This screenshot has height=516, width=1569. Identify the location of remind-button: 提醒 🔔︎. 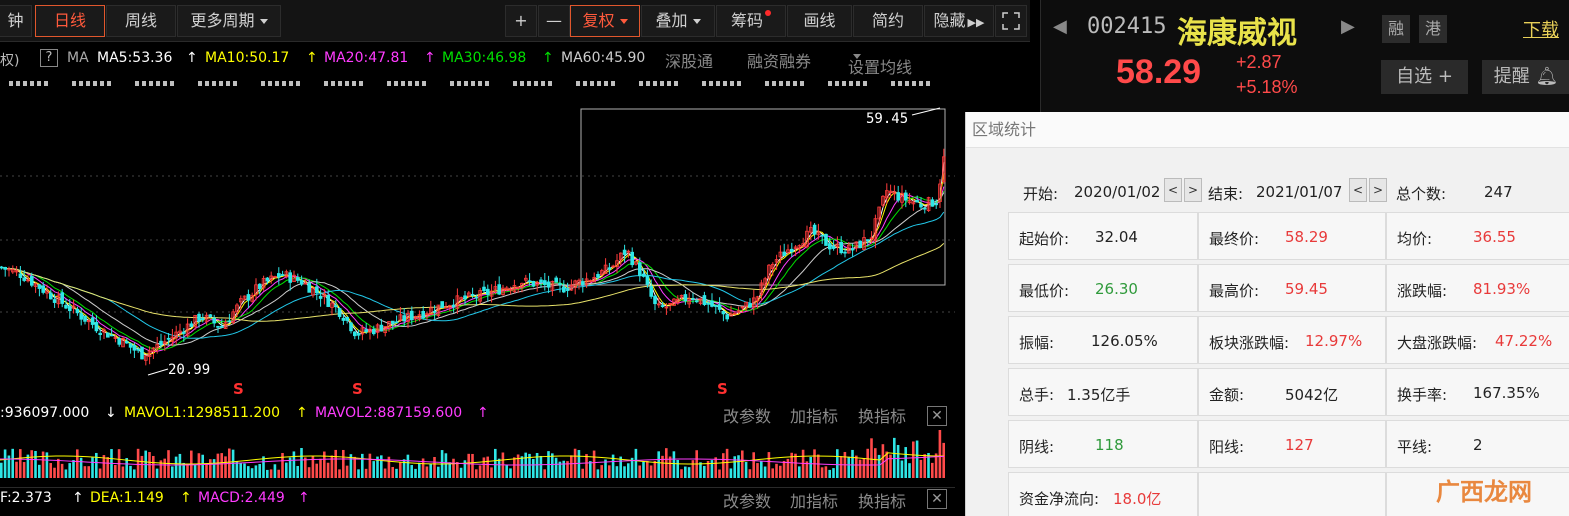
(1525, 77).